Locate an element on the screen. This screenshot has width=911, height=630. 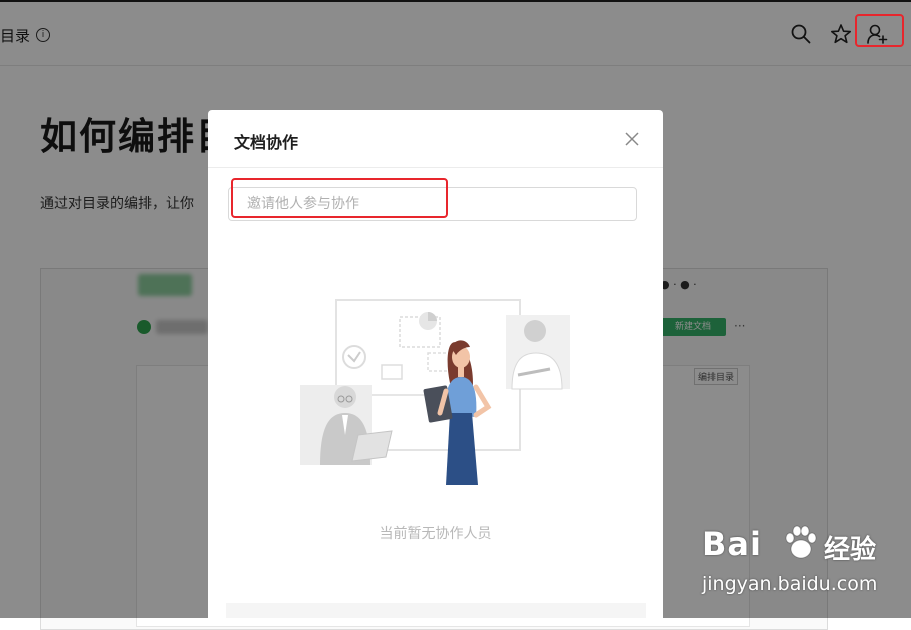
baidu-jingyan-watermark: Bai 经验 jingyan.baidu.com is located at coordinates (804, 565).